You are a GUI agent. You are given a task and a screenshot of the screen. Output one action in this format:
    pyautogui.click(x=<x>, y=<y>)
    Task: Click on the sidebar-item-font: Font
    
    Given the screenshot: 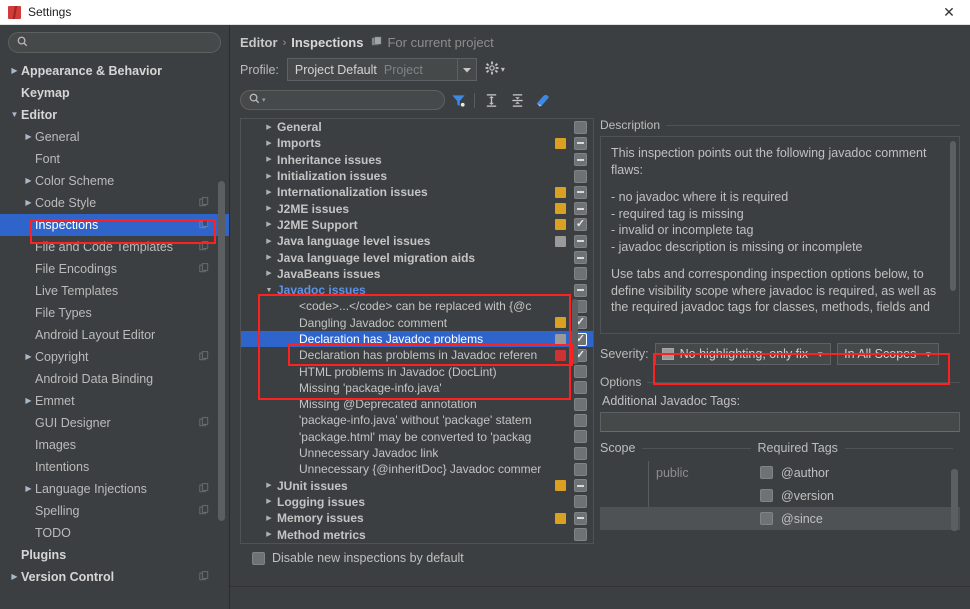 What is the action you would take?
    pyautogui.click(x=114, y=159)
    